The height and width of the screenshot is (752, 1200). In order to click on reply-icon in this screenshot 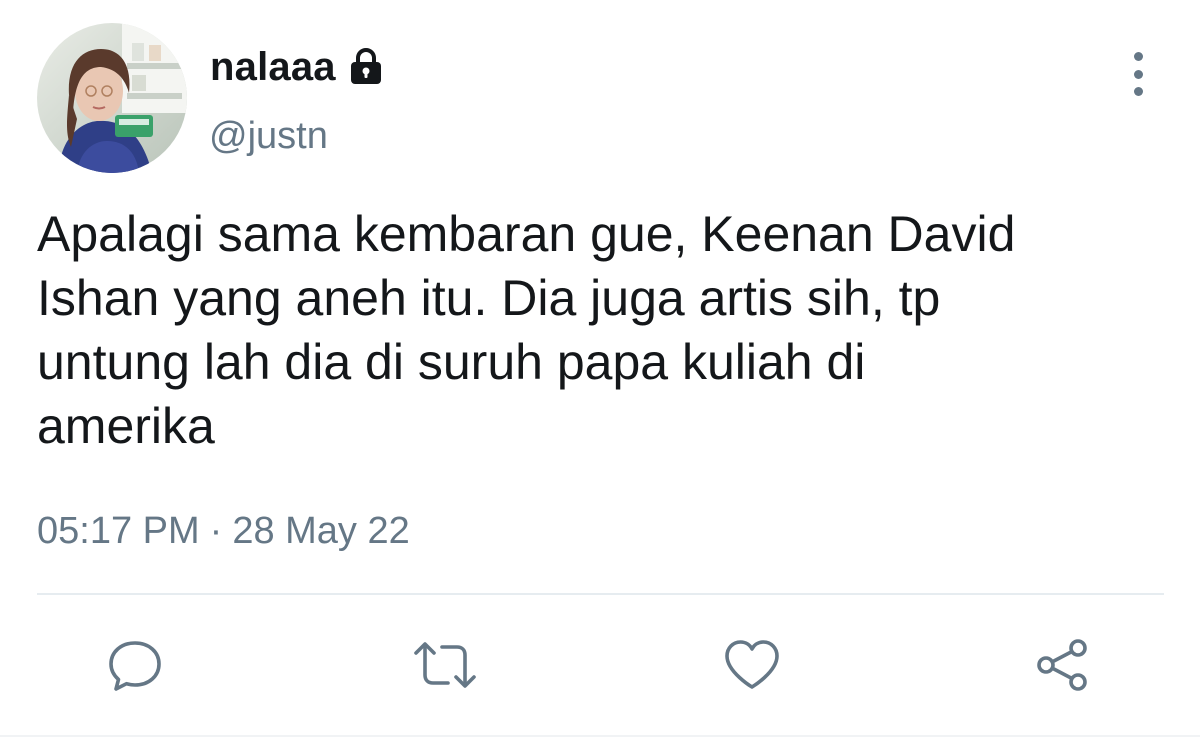, I will do `click(135, 666)`.